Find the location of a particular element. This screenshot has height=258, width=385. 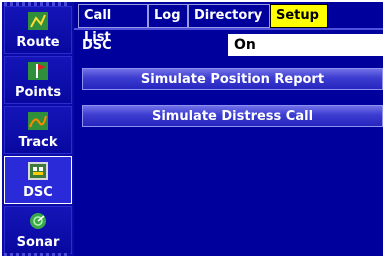

sidebar-item-label: Sonar is located at coordinates (38, 242).